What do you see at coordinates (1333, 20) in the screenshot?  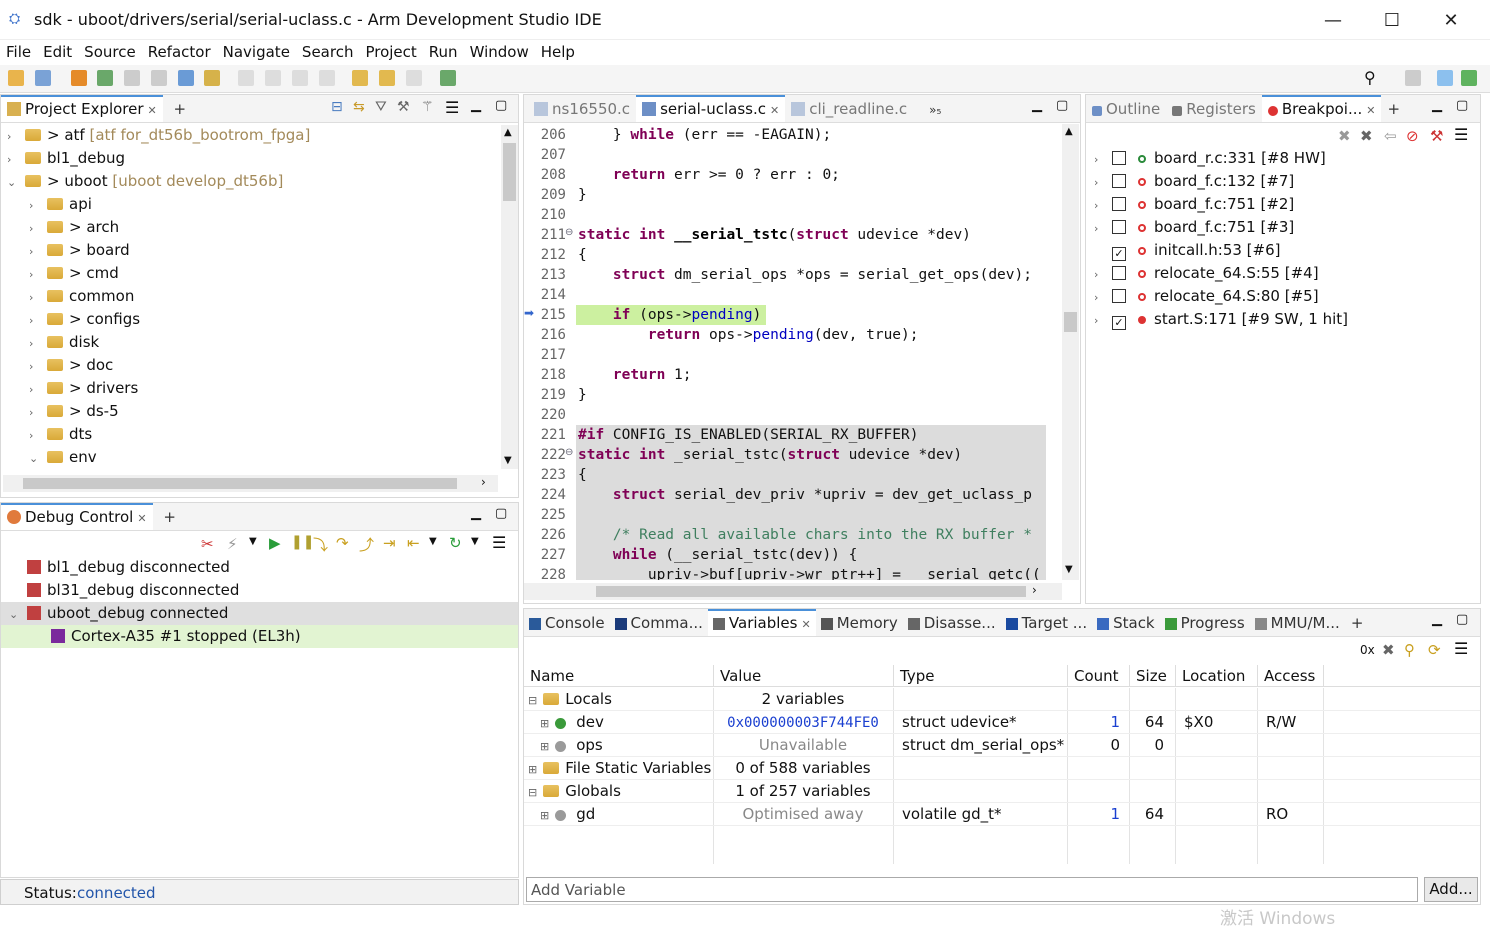 I see `minimize-button: —` at bounding box center [1333, 20].